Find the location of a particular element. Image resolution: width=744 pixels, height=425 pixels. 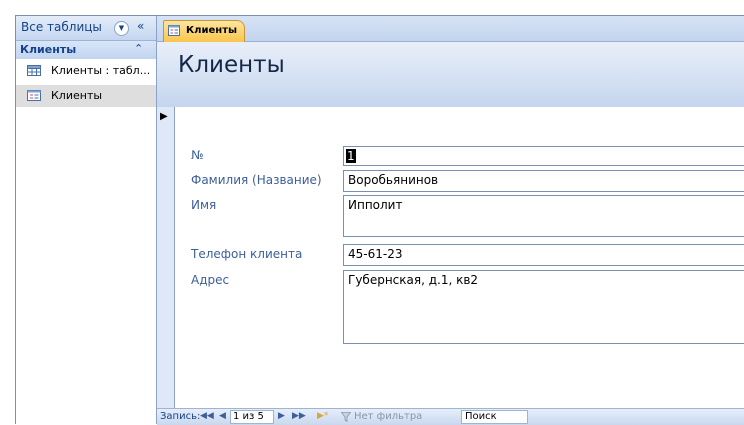

name-field: Ипполит is located at coordinates (543, 216).